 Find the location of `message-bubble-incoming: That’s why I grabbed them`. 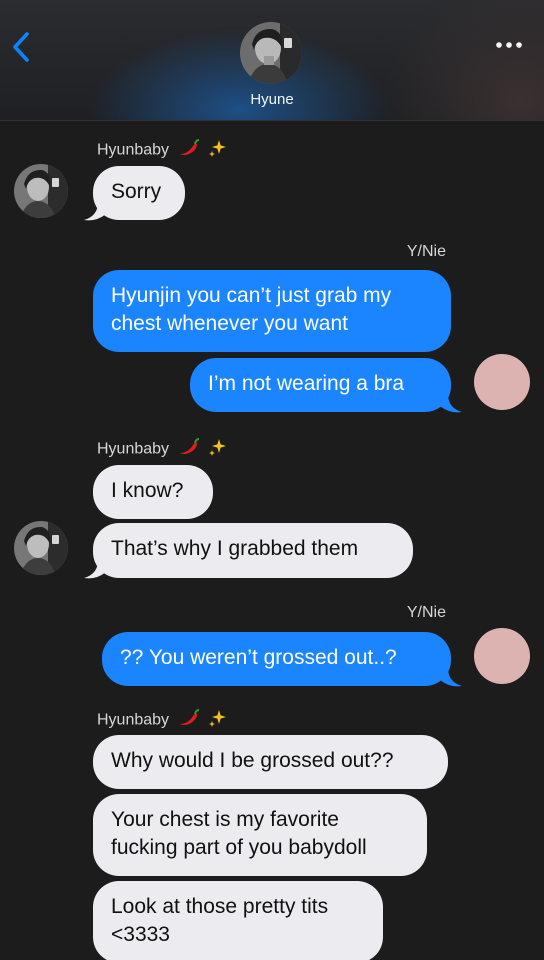

message-bubble-incoming: That’s why I grabbed them is located at coordinates (253, 550).